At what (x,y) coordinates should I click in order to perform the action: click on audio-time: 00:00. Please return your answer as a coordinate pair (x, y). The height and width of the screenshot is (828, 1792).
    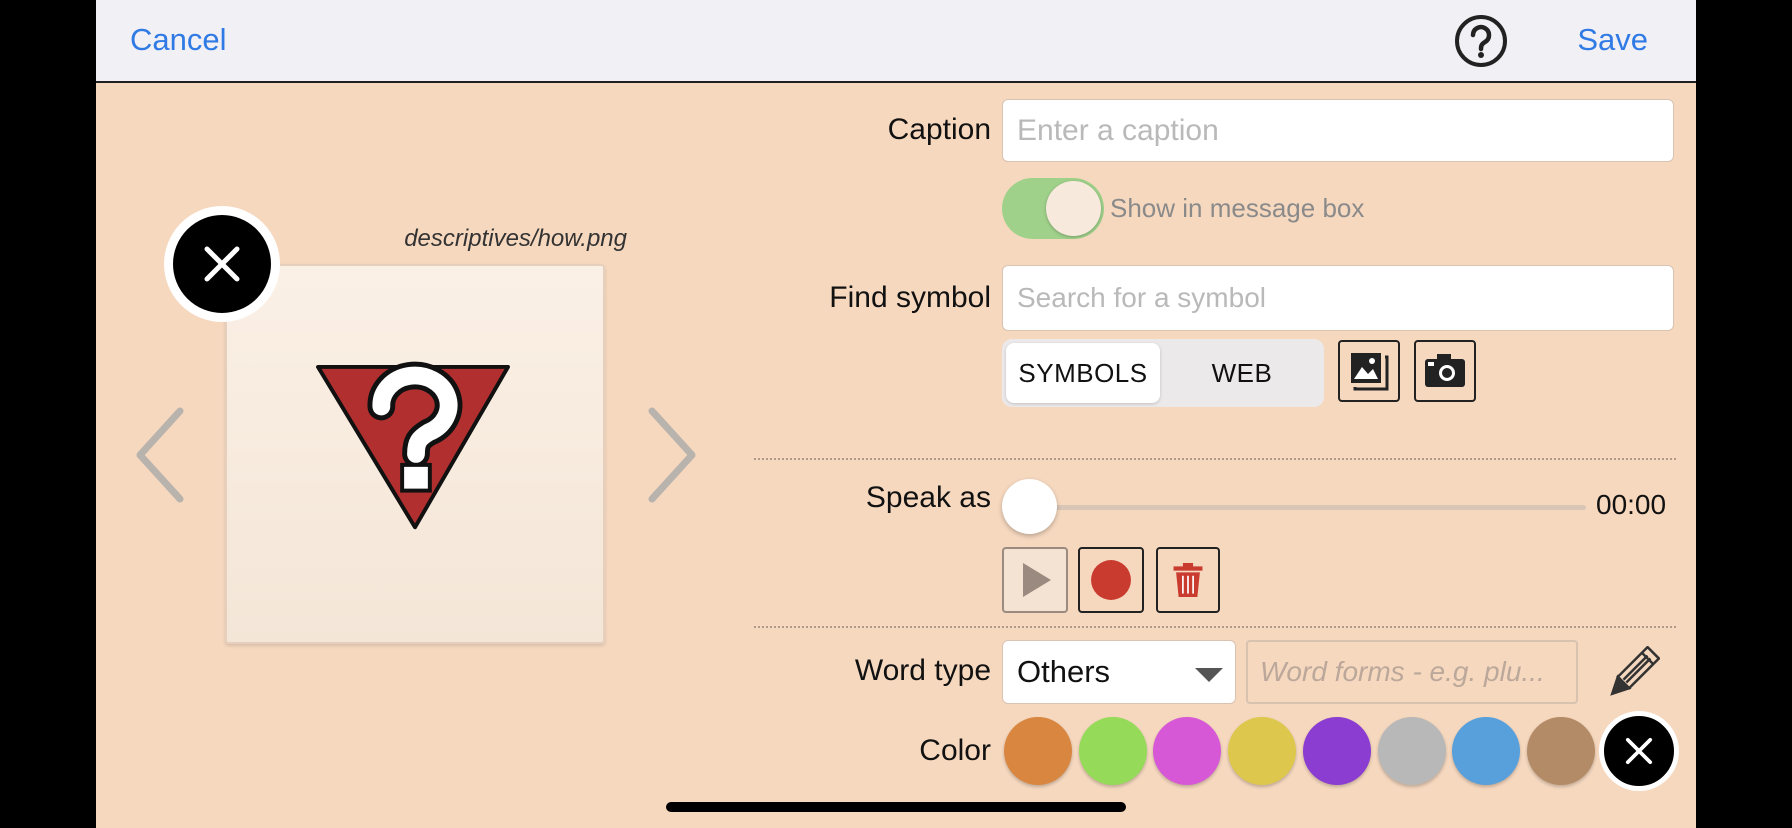
    Looking at the image, I should click on (1631, 504).